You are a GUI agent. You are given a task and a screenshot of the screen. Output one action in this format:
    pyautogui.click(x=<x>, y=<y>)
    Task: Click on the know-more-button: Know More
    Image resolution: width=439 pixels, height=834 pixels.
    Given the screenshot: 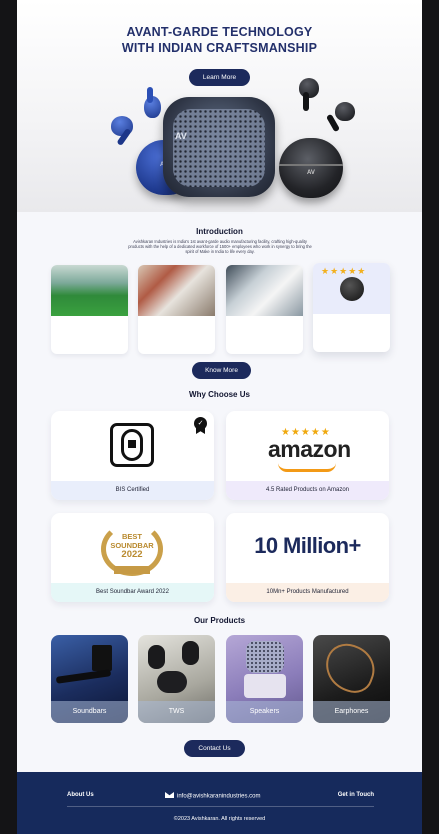 What is the action you would take?
    pyautogui.click(x=221, y=370)
    